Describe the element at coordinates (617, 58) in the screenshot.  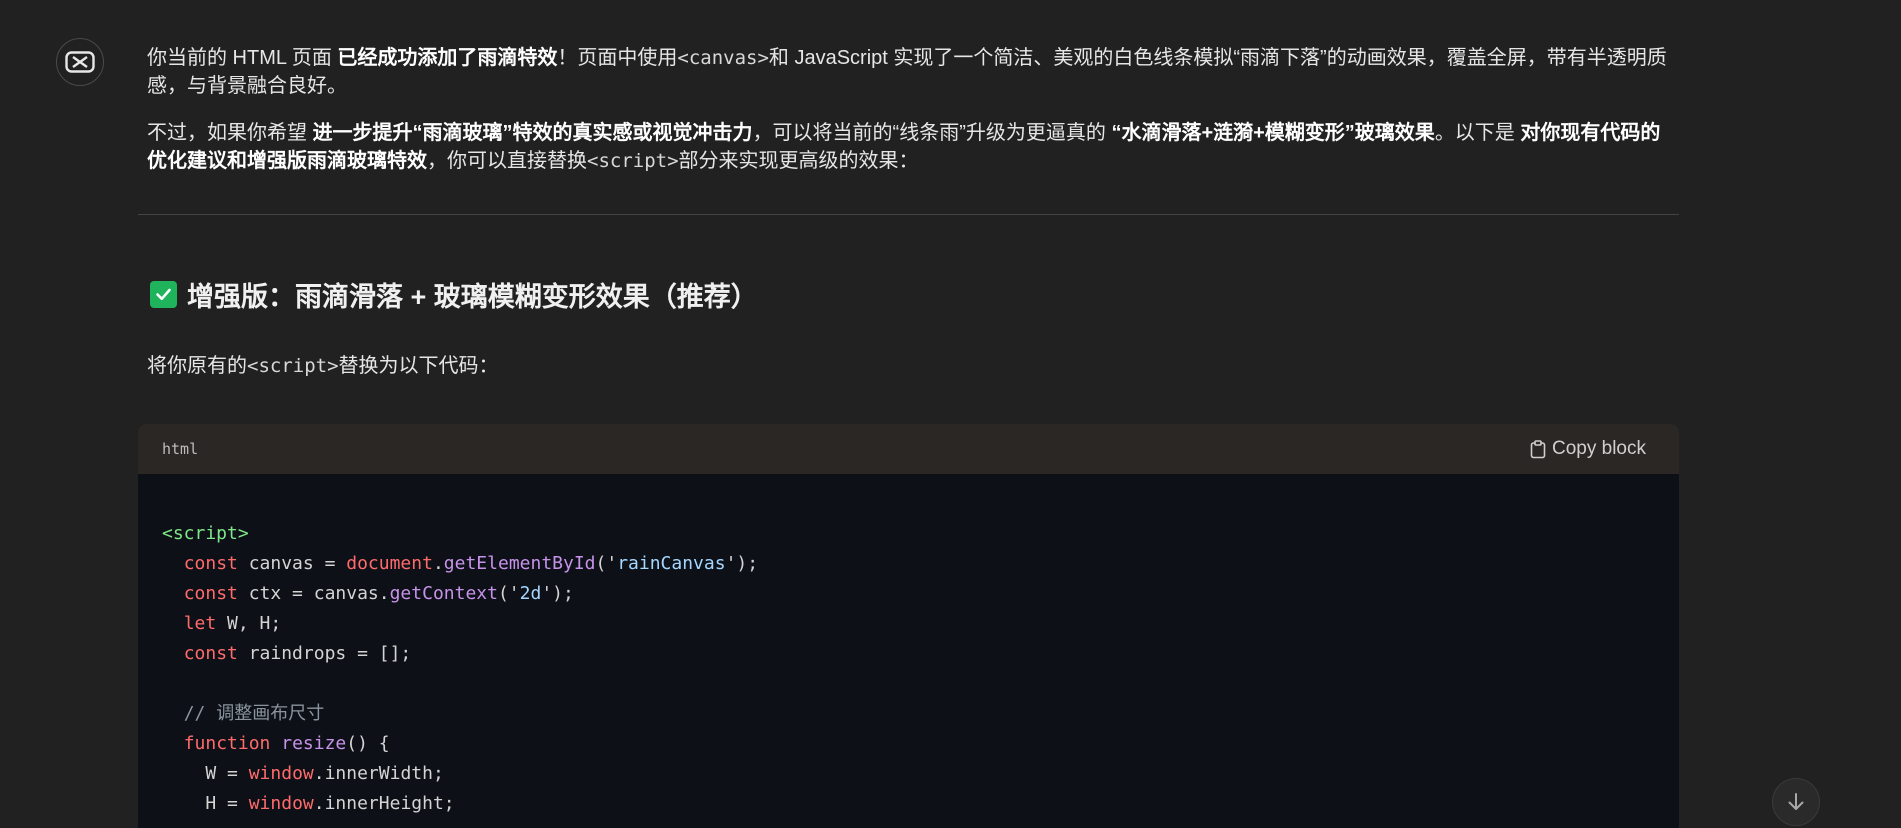
I see `text: ！页面中使用` at that location.